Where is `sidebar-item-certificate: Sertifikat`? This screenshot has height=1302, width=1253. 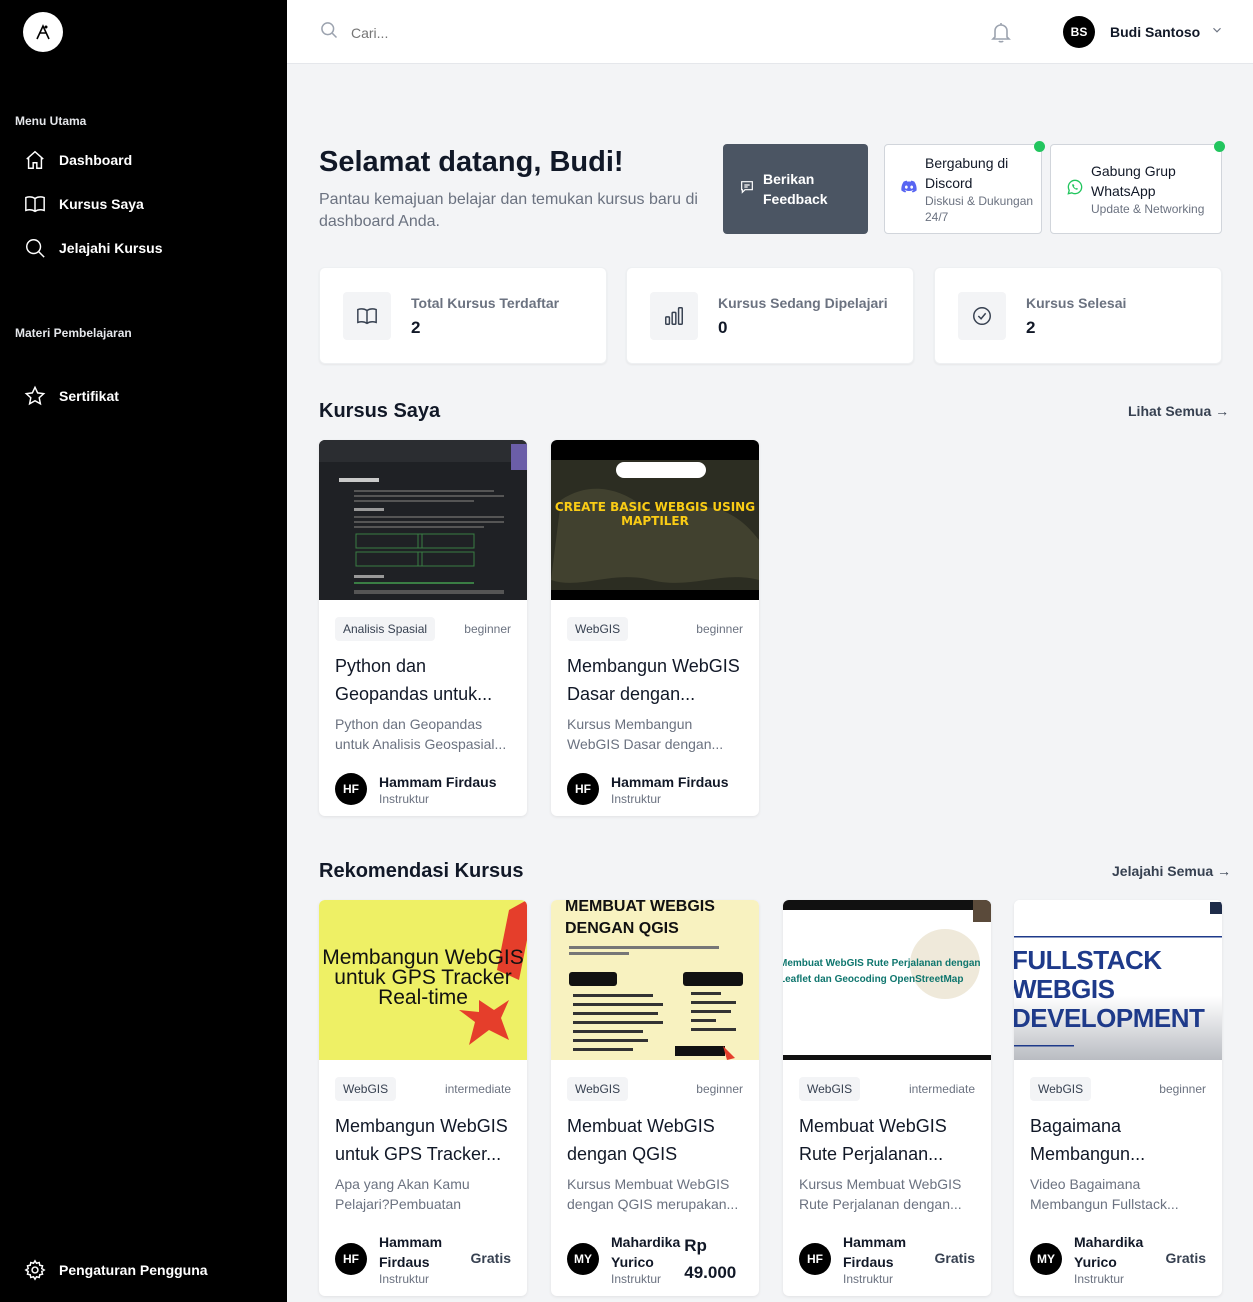
sidebar-item-certificate: Sertifikat is located at coordinates (148, 396).